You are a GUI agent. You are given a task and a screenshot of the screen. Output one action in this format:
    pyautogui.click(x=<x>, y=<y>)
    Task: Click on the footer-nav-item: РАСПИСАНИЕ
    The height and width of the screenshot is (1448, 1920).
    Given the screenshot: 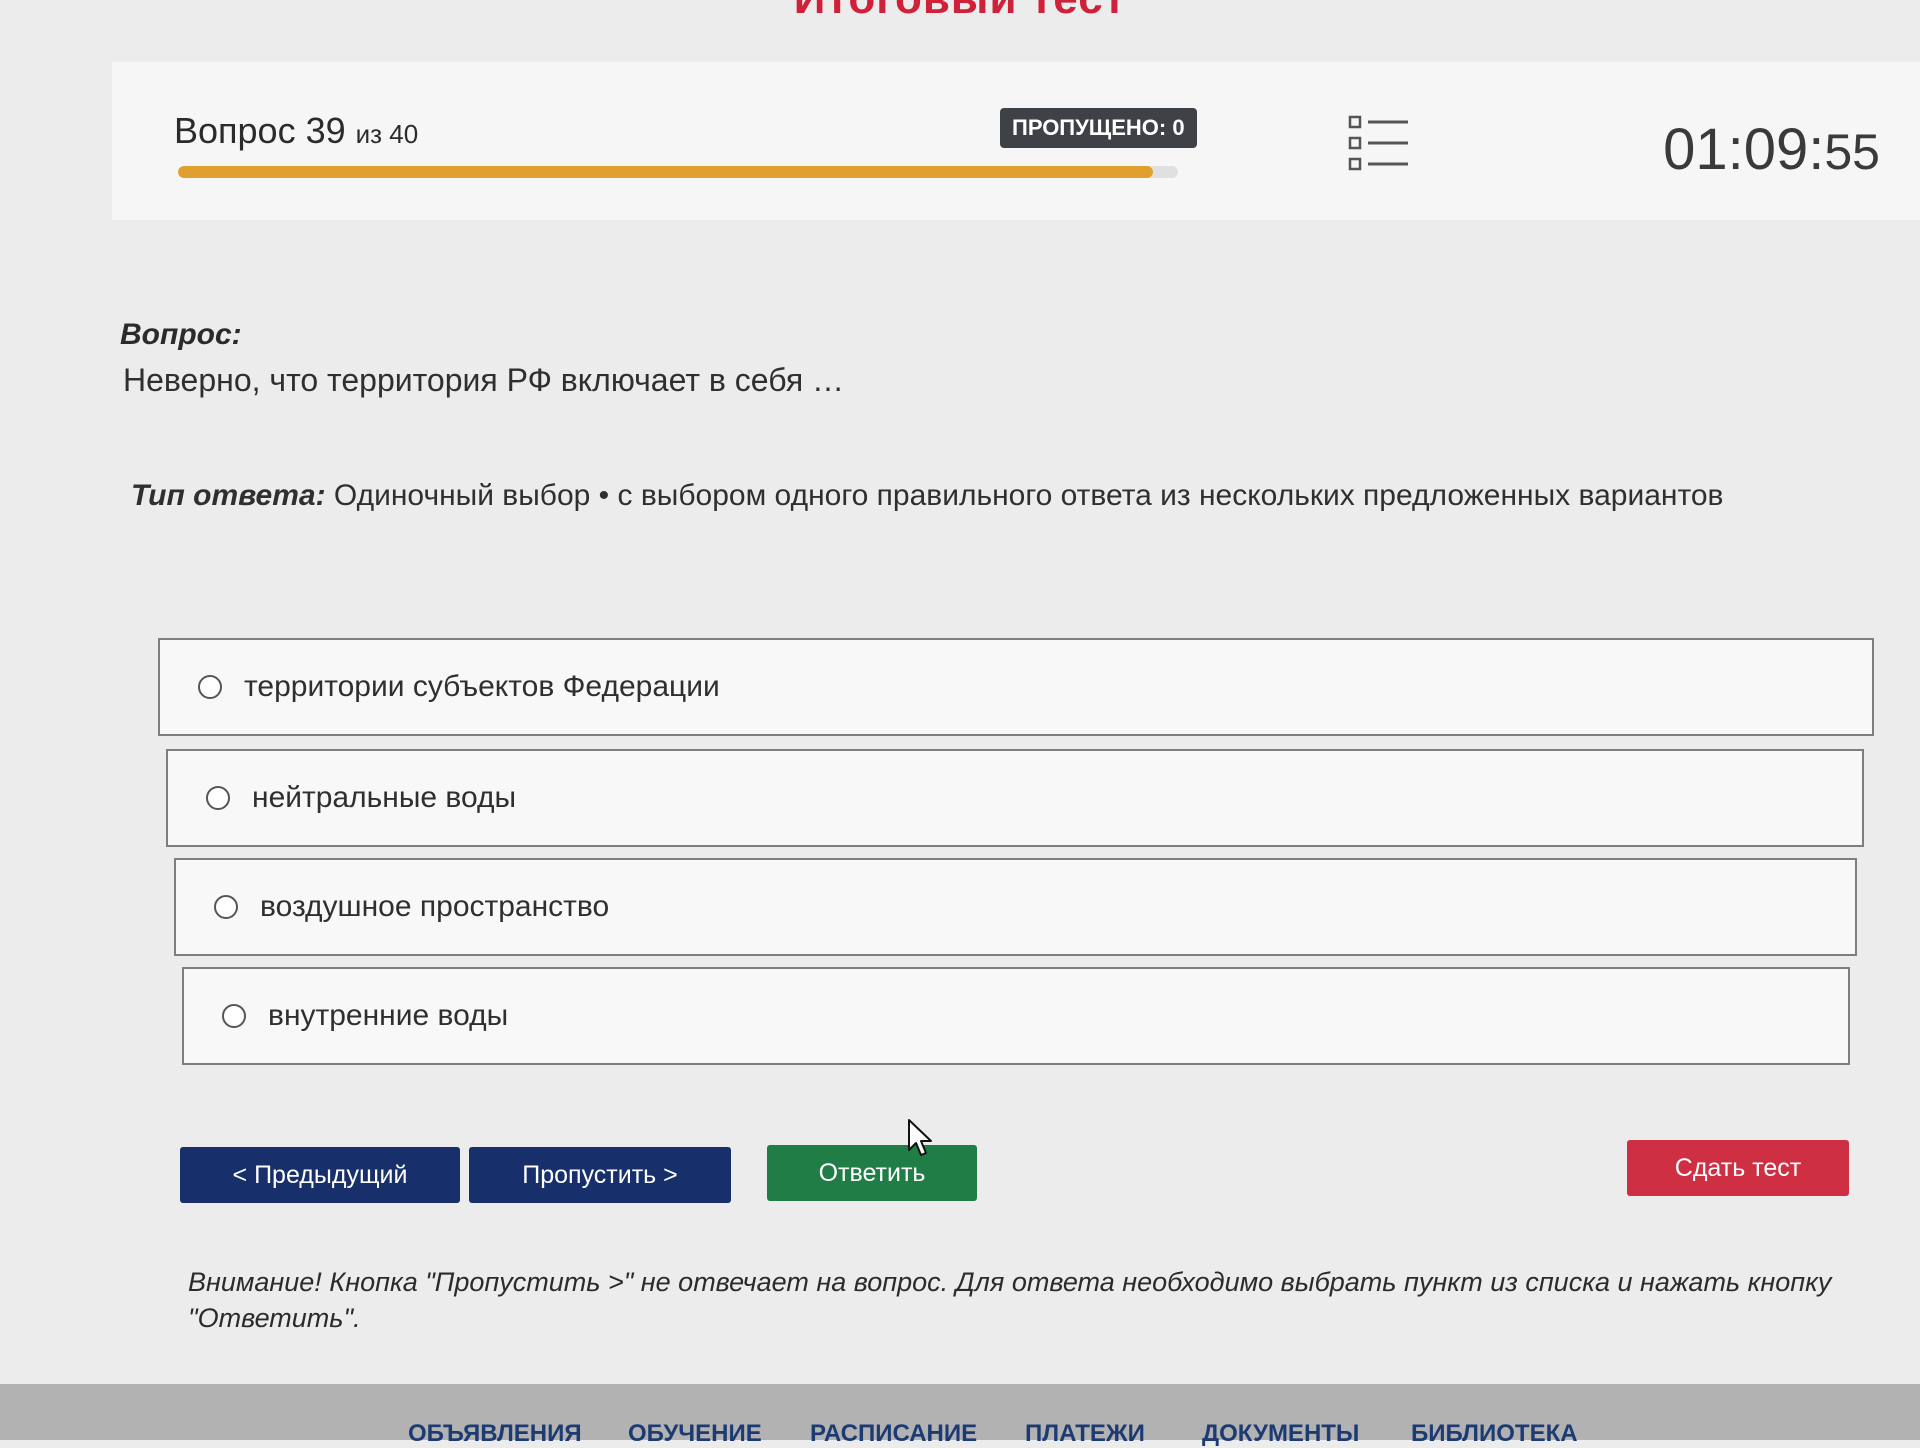 What is the action you would take?
    pyautogui.click(x=893, y=1434)
    